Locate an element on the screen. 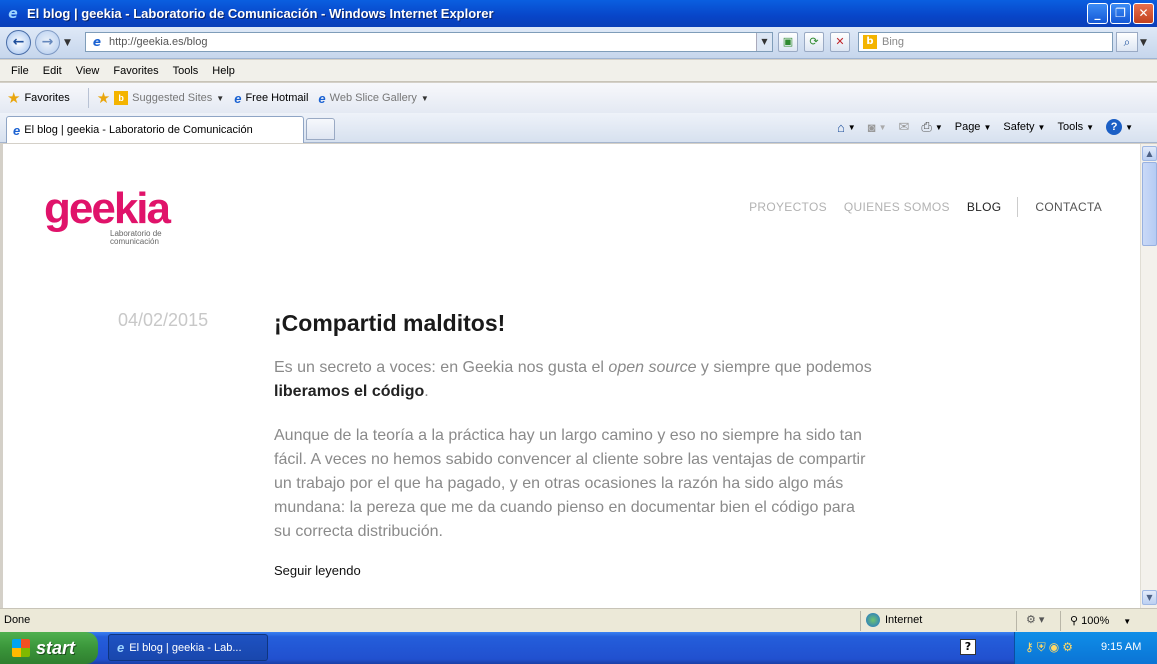 This screenshot has width=1157, height=664. menu-tools: Tools is located at coordinates (186, 71).